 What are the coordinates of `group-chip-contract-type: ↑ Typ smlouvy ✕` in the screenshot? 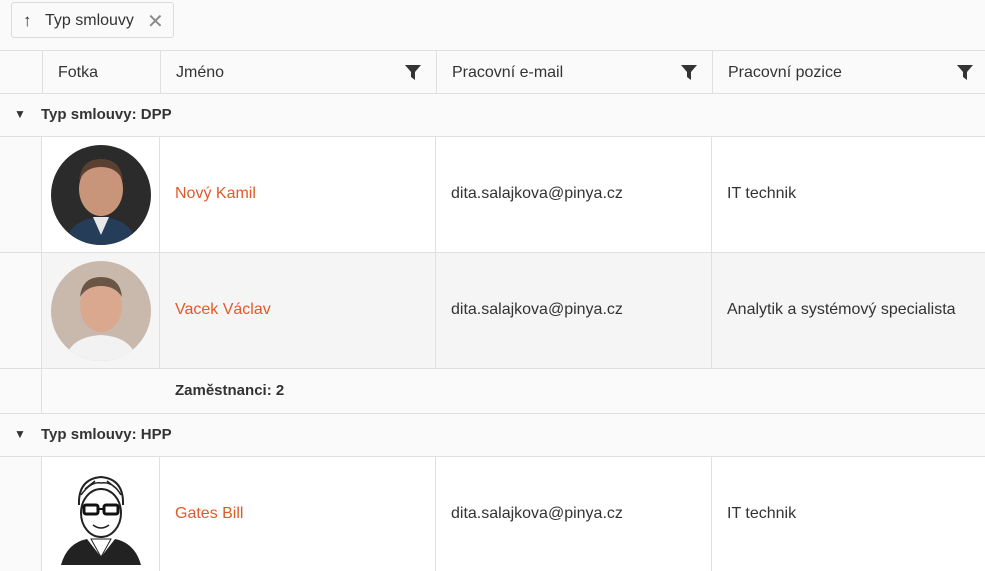 It's located at (92, 20).